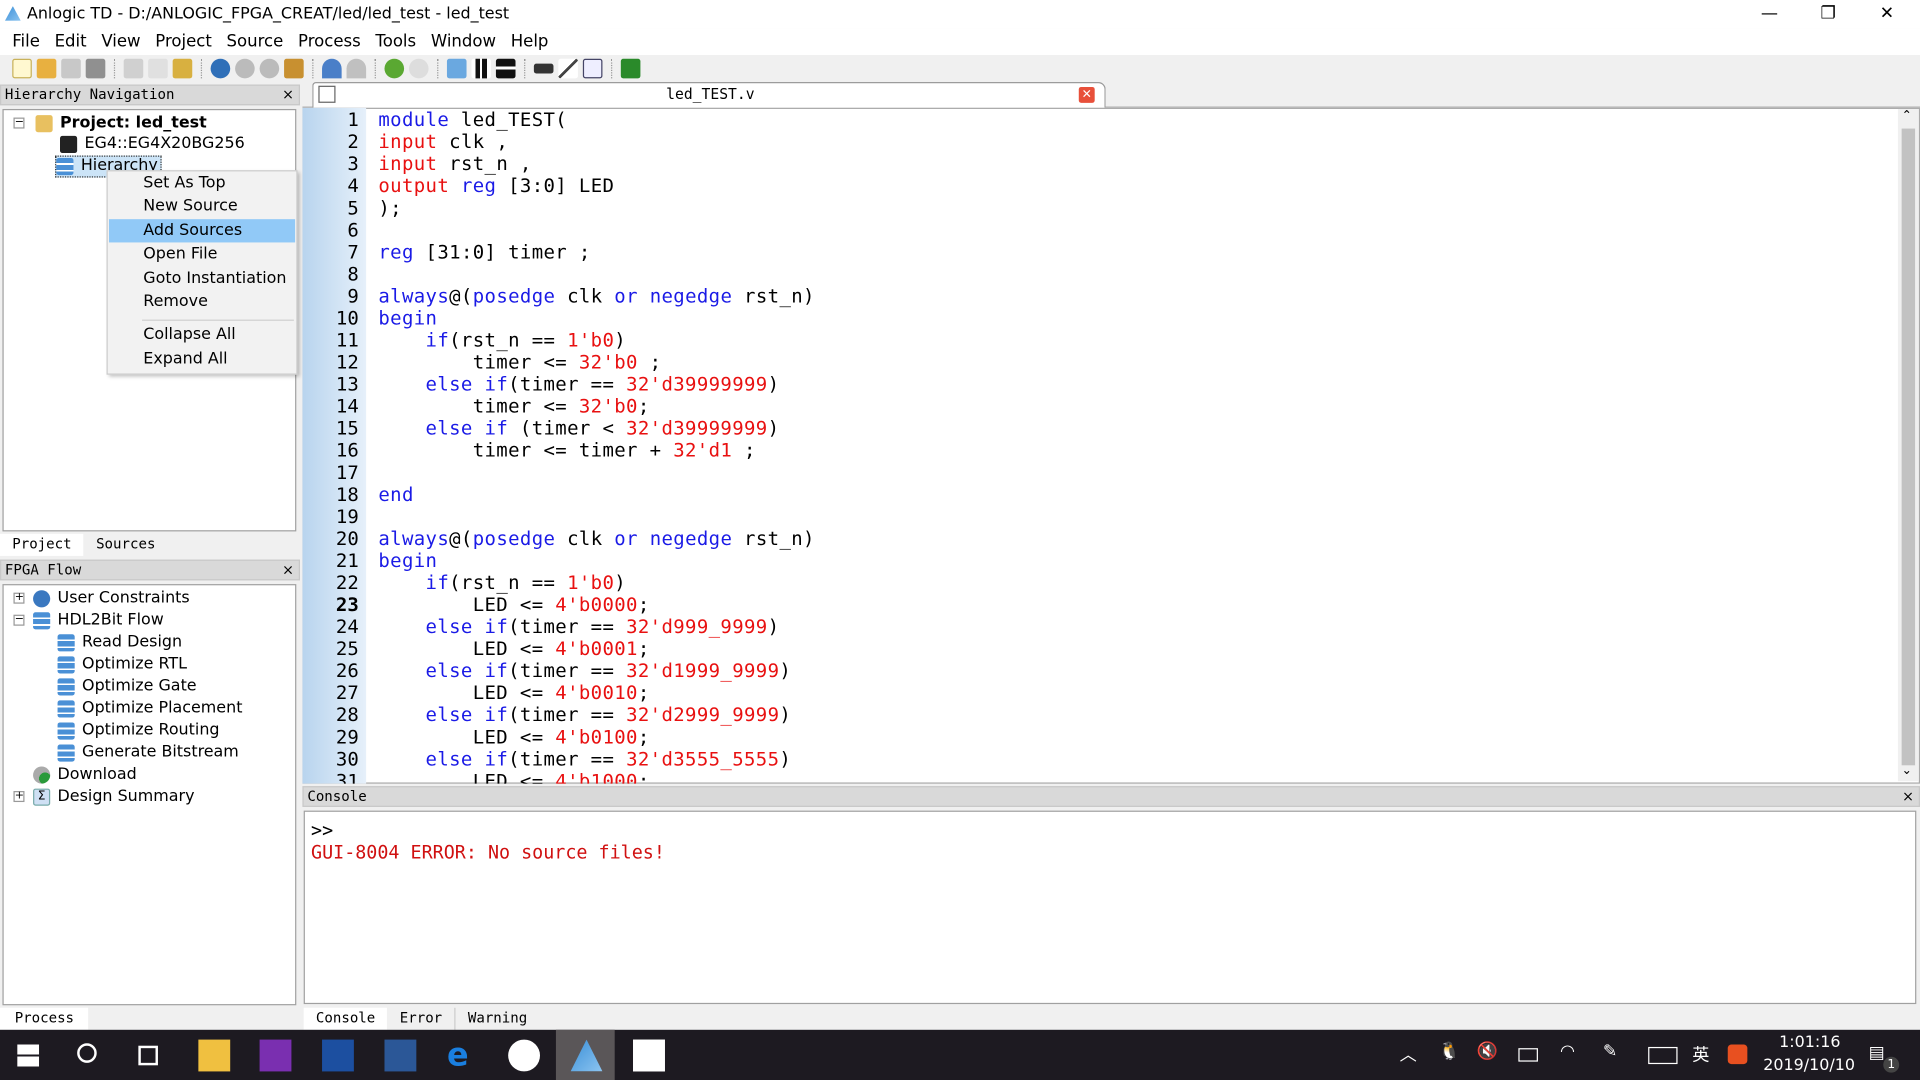 The height and width of the screenshot is (1080, 1920). What do you see at coordinates (114, 797) in the screenshot?
I see `flow-design-summary: Σ Design Summary` at bounding box center [114, 797].